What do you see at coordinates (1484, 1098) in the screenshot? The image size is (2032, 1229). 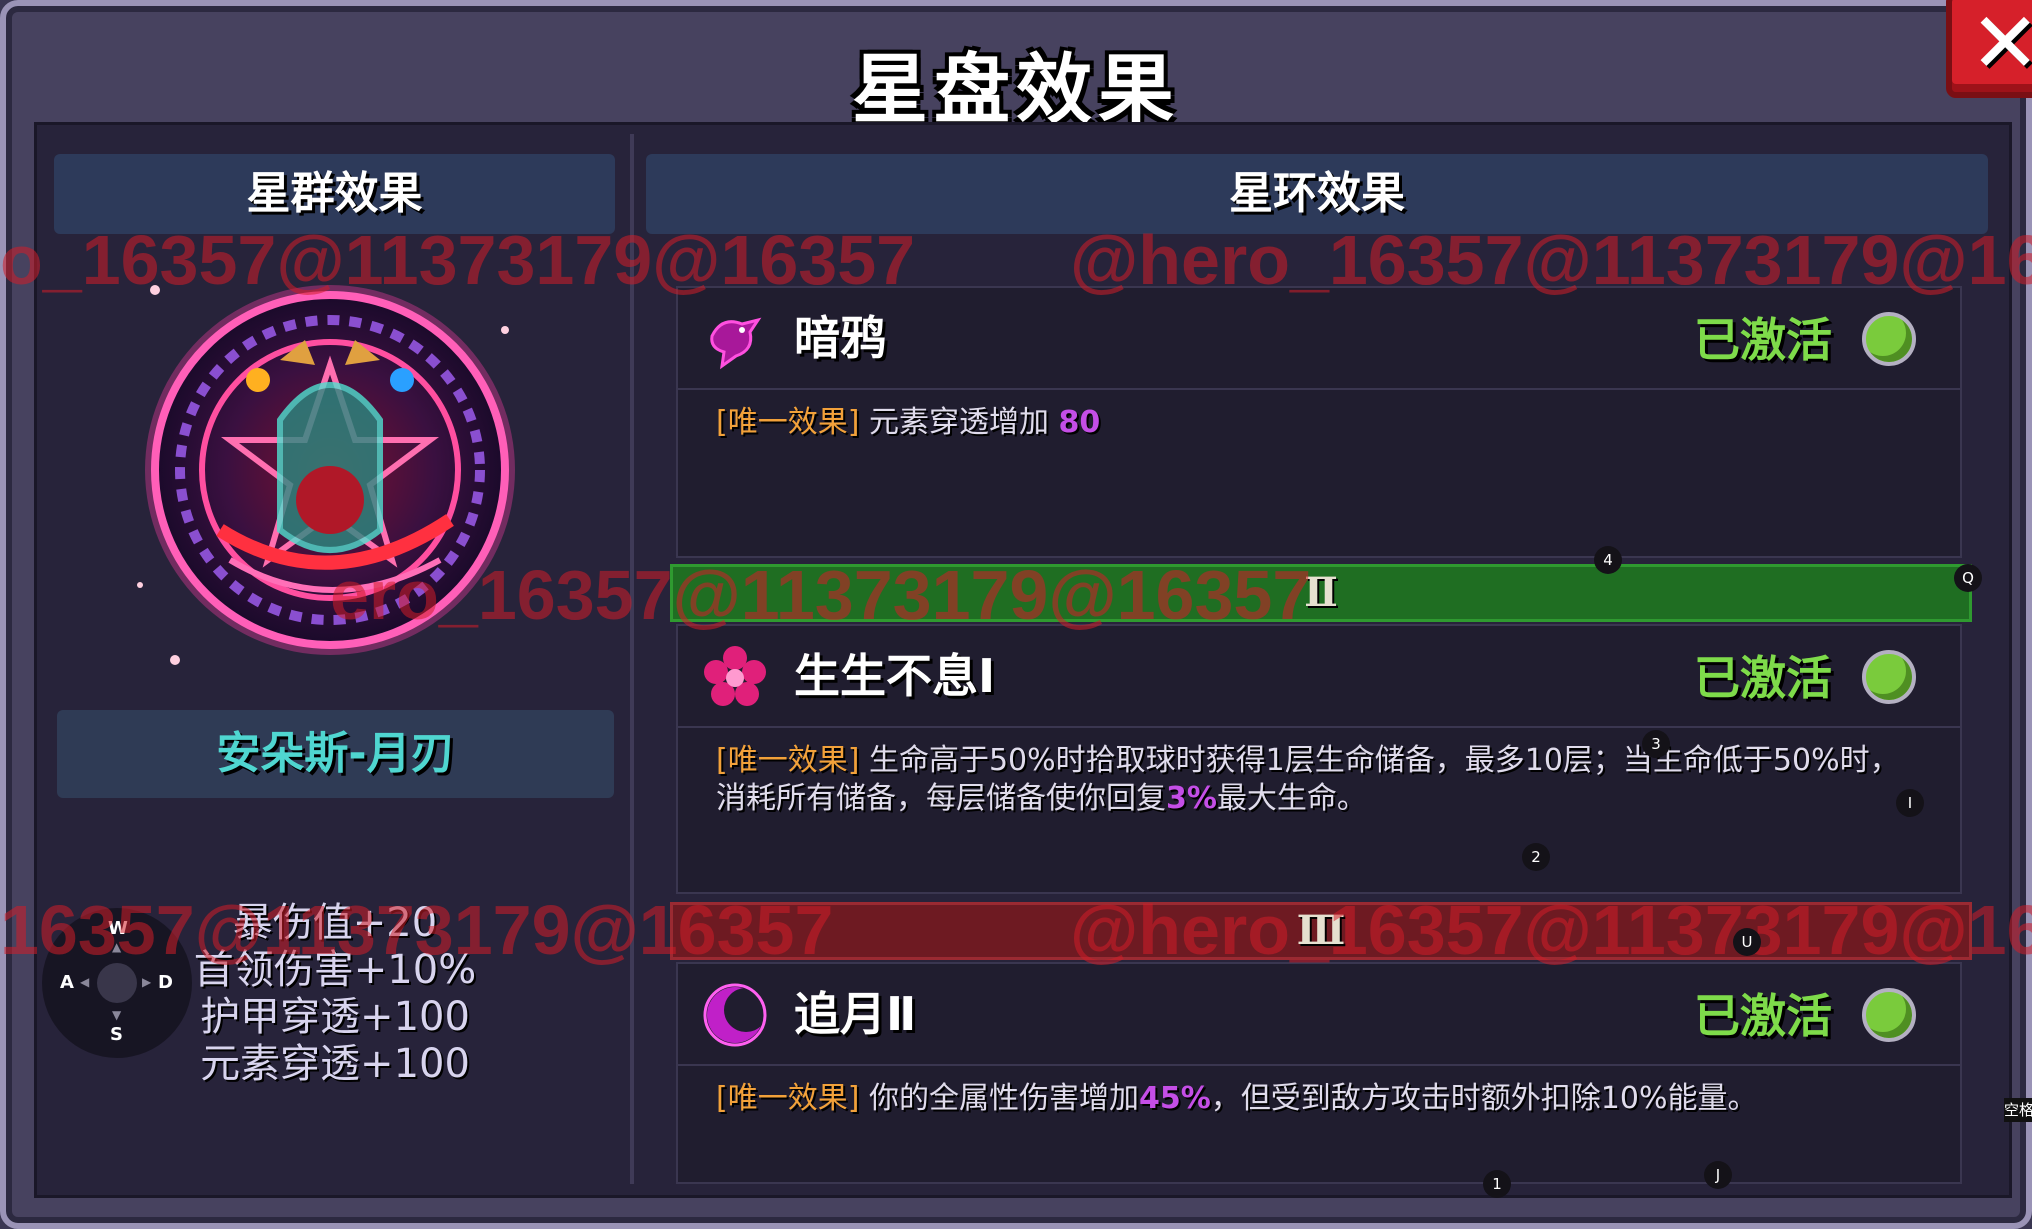 I see `desc-text: ，但受到敌方攻击时额外扣除10%能量。` at bounding box center [1484, 1098].